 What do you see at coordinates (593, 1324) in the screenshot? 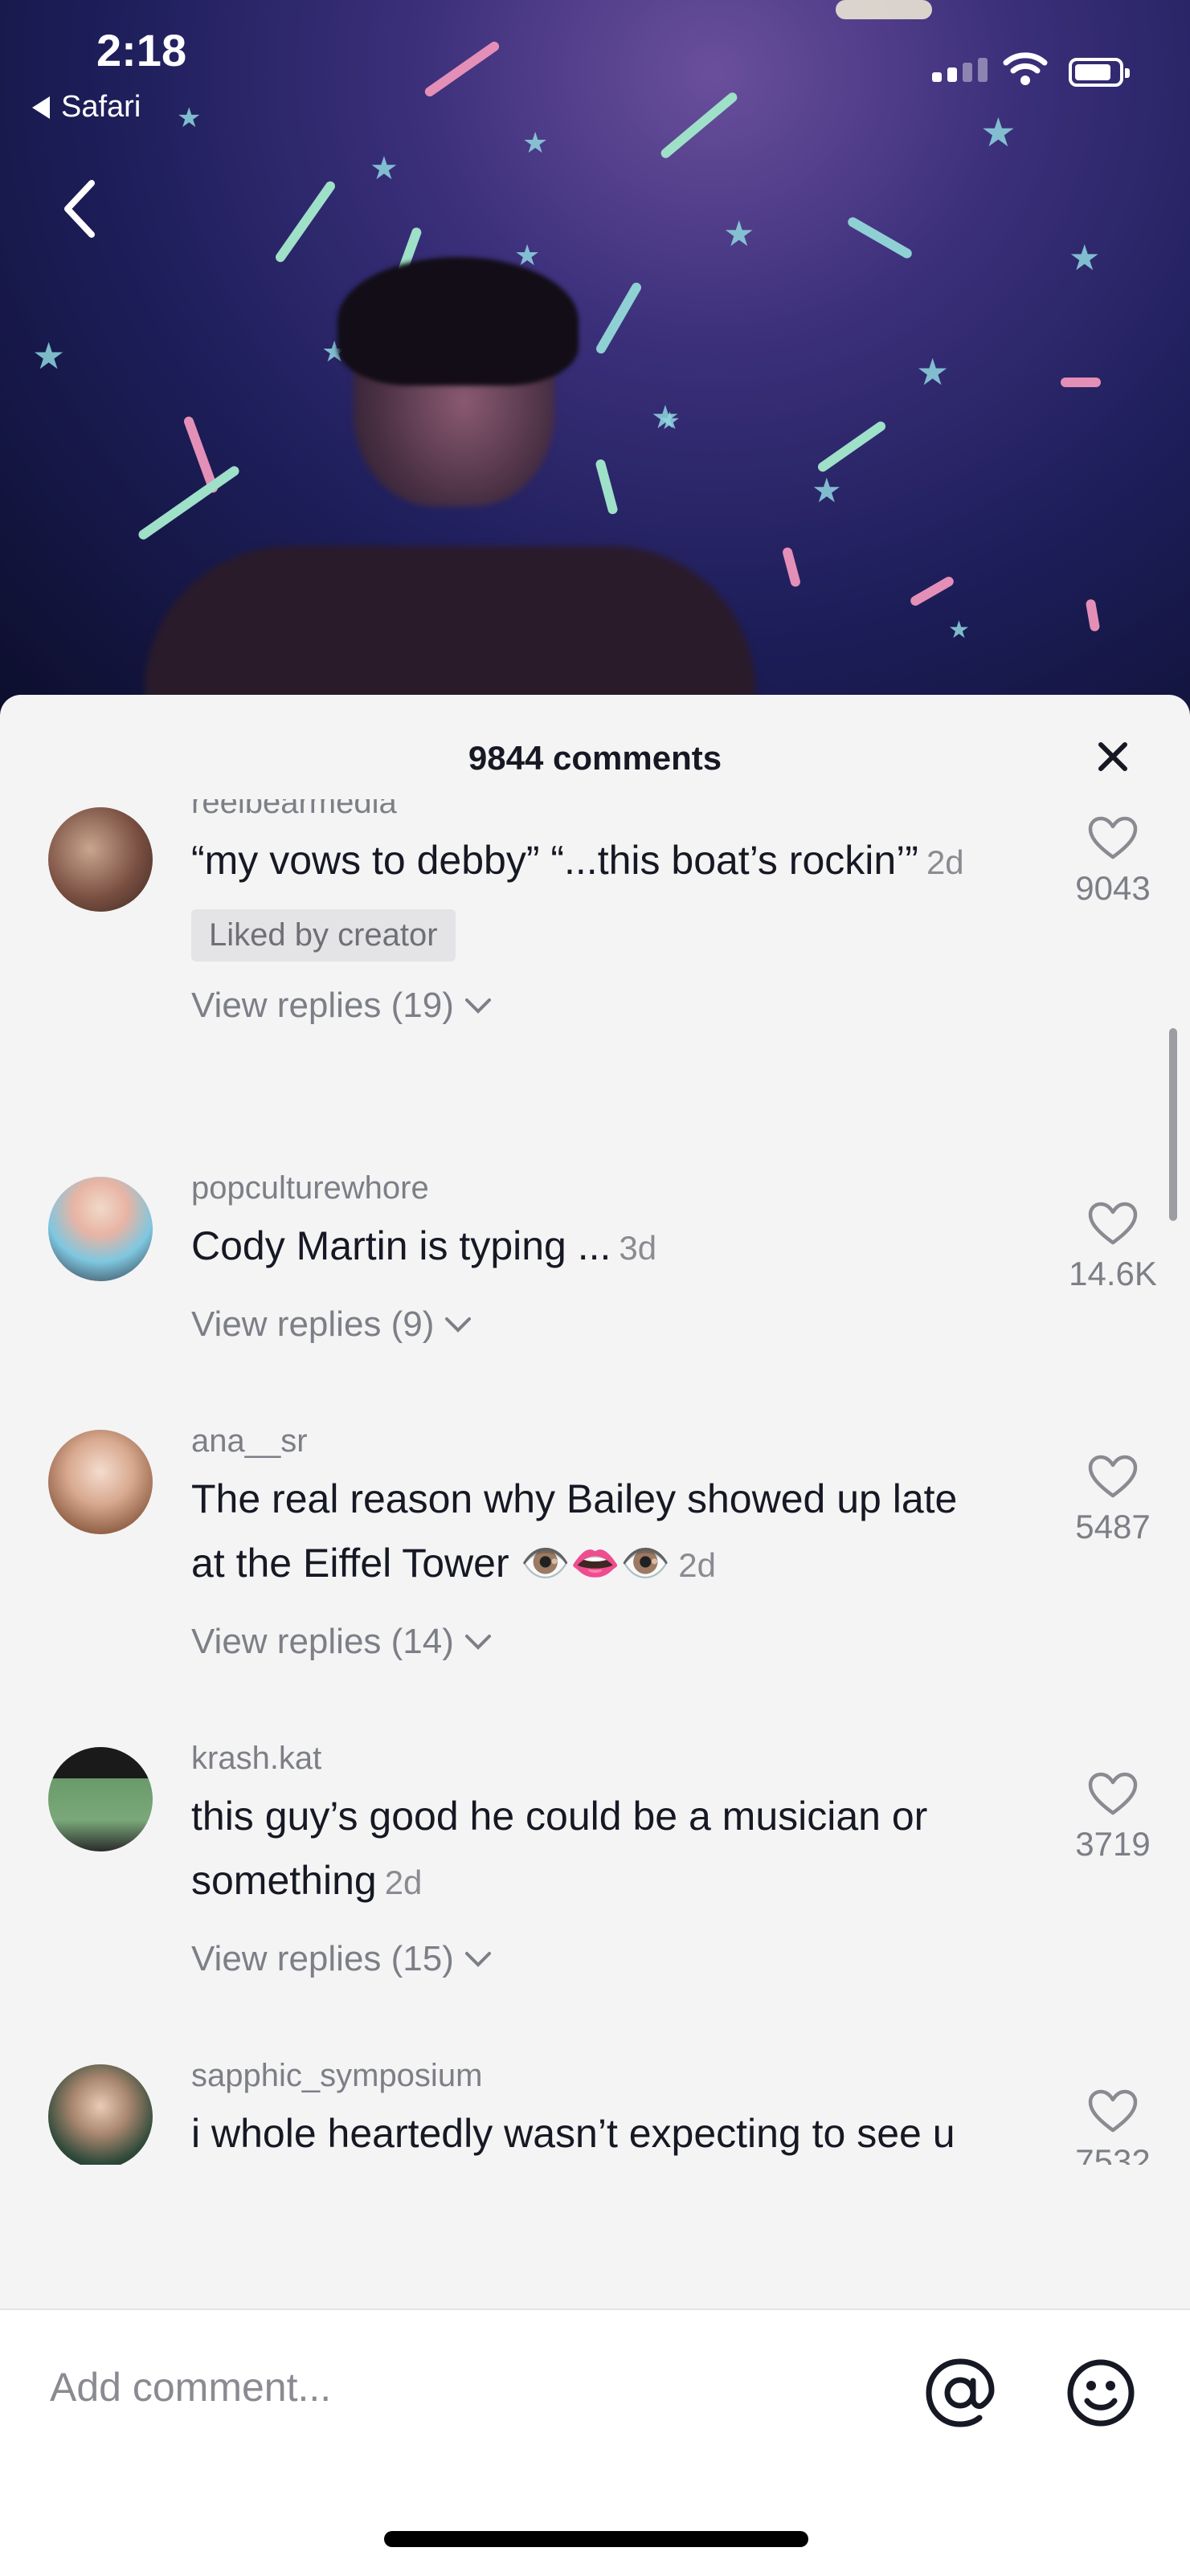
I see `view-replies-button: View replies (9)` at bounding box center [593, 1324].